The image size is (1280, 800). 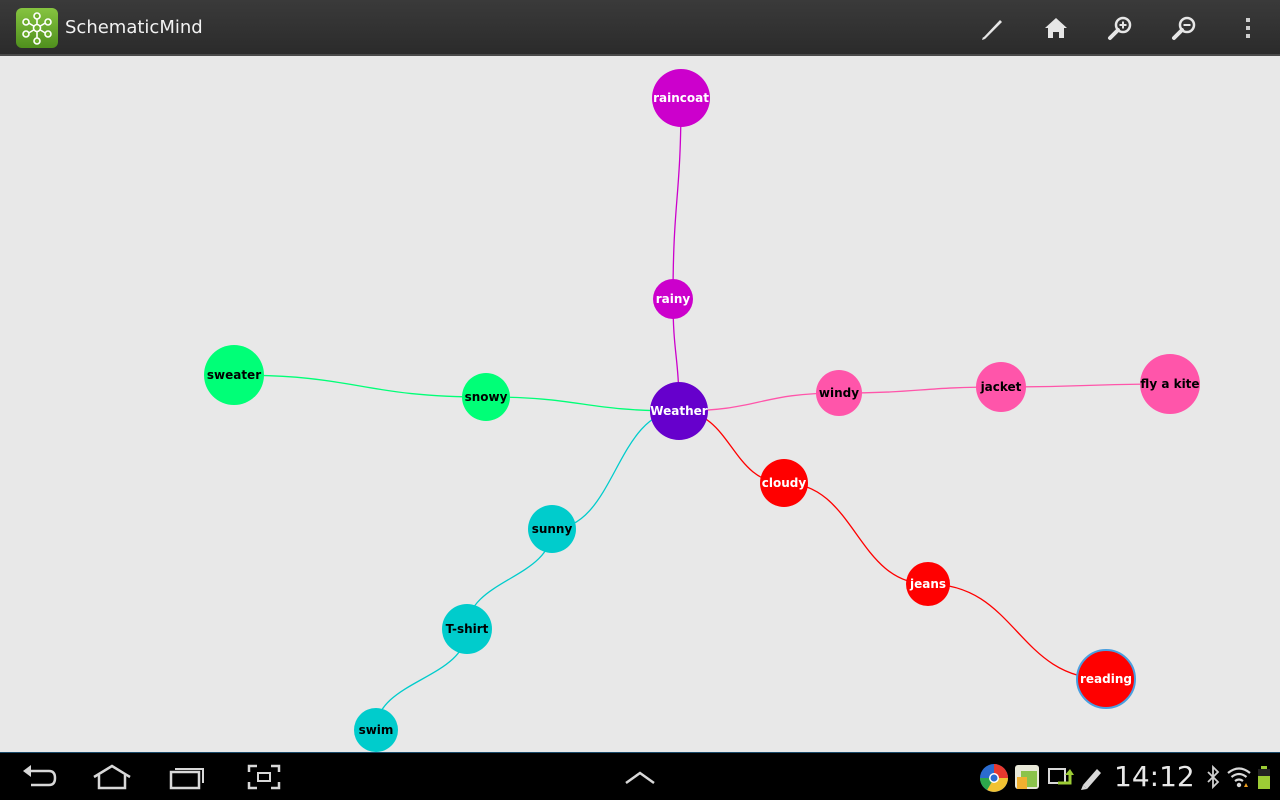 What do you see at coordinates (677, 198) in the screenshot?
I see `edge-rainy-raincoat` at bounding box center [677, 198].